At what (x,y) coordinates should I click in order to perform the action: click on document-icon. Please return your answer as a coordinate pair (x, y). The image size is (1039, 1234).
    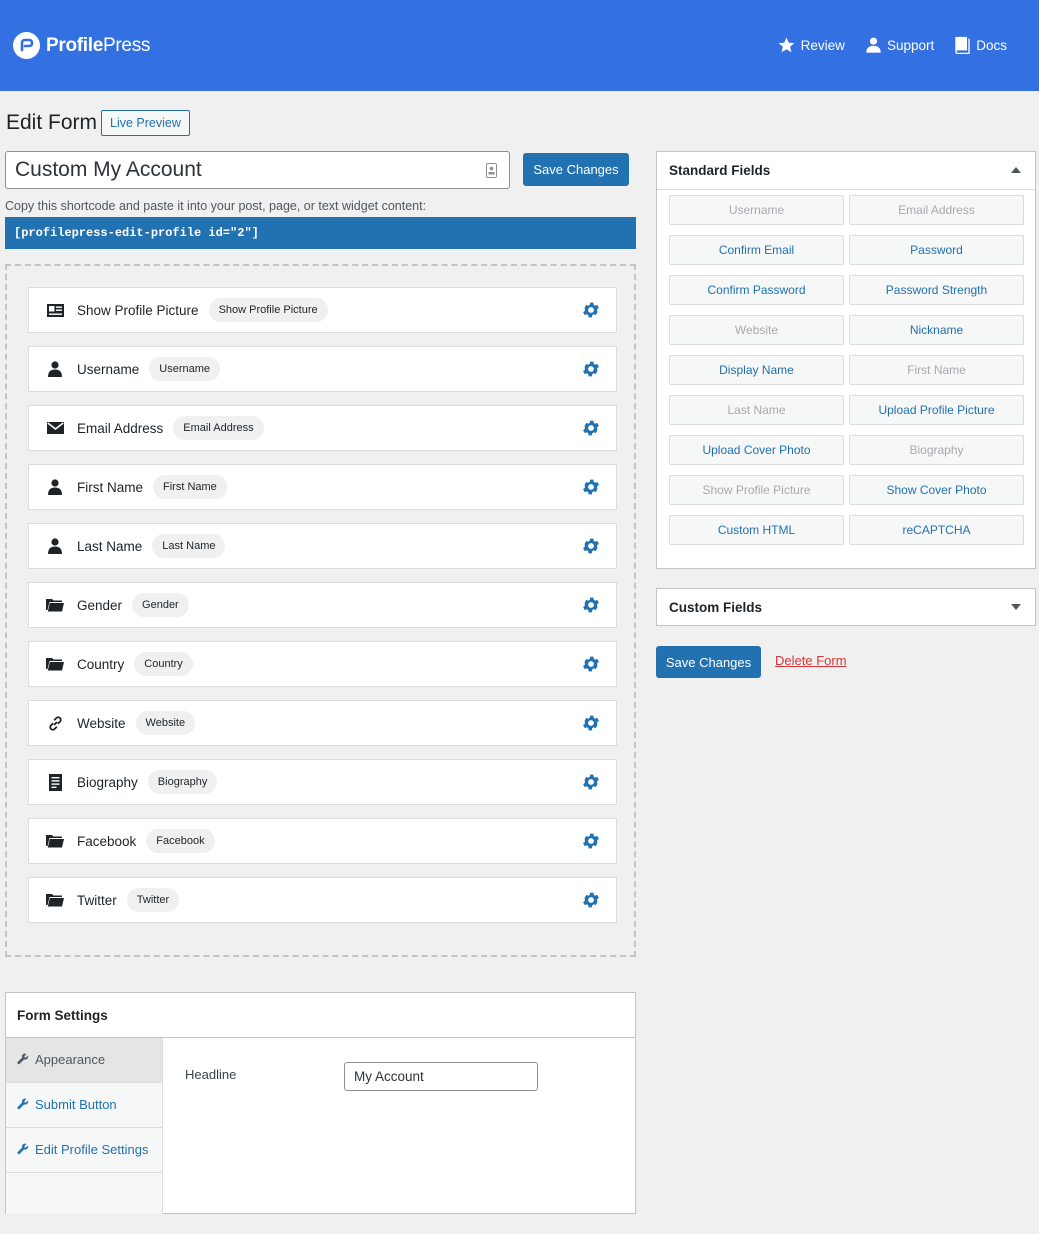
    Looking at the image, I should click on (55, 782).